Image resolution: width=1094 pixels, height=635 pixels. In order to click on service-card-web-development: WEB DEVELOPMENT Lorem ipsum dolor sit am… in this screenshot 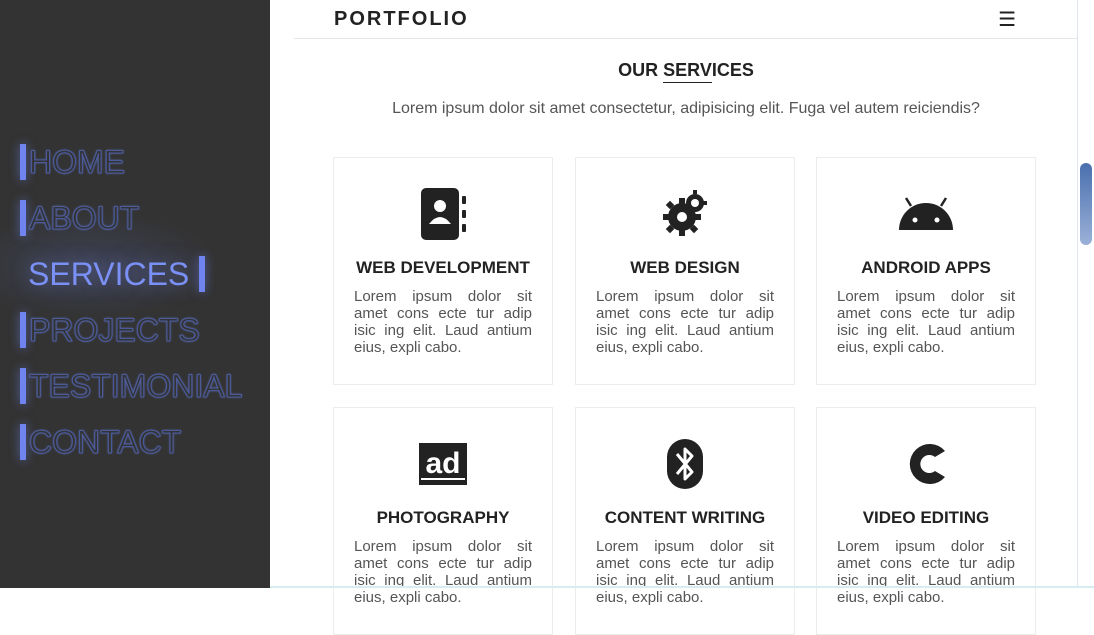, I will do `click(443, 271)`.